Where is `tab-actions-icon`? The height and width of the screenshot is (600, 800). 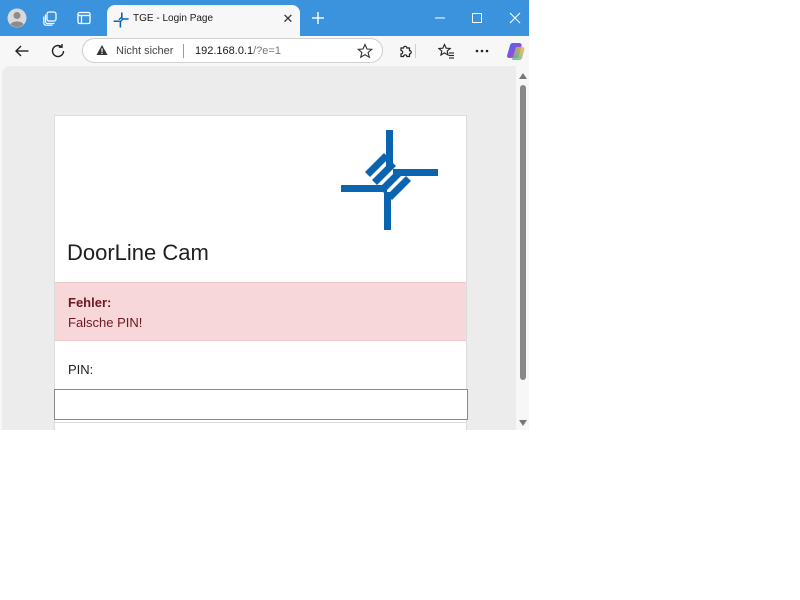
tab-actions-icon is located at coordinates (84, 18).